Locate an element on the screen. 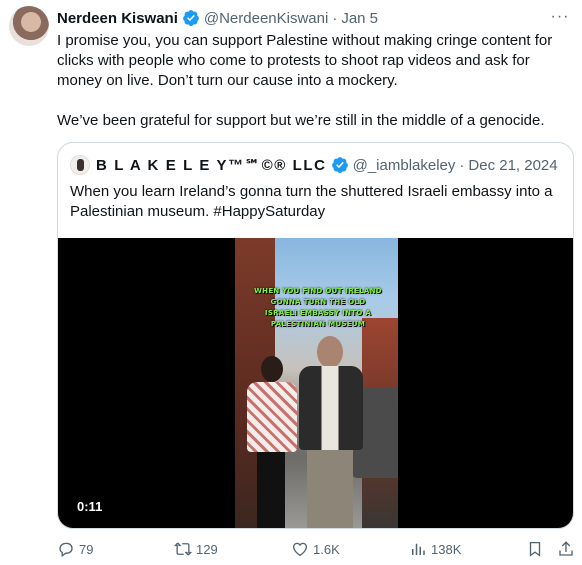 Image resolution: width=582 pixels, height=565 pixels. heart-icon is located at coordinates (300, 549).